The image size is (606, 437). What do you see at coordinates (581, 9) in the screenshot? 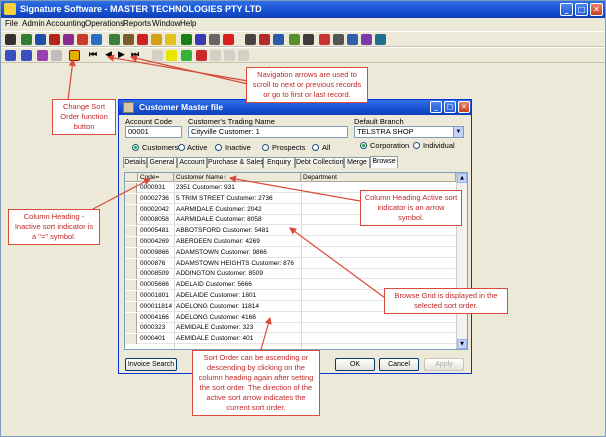
I see `maximize-button: □` at bounding box center [581, 9].